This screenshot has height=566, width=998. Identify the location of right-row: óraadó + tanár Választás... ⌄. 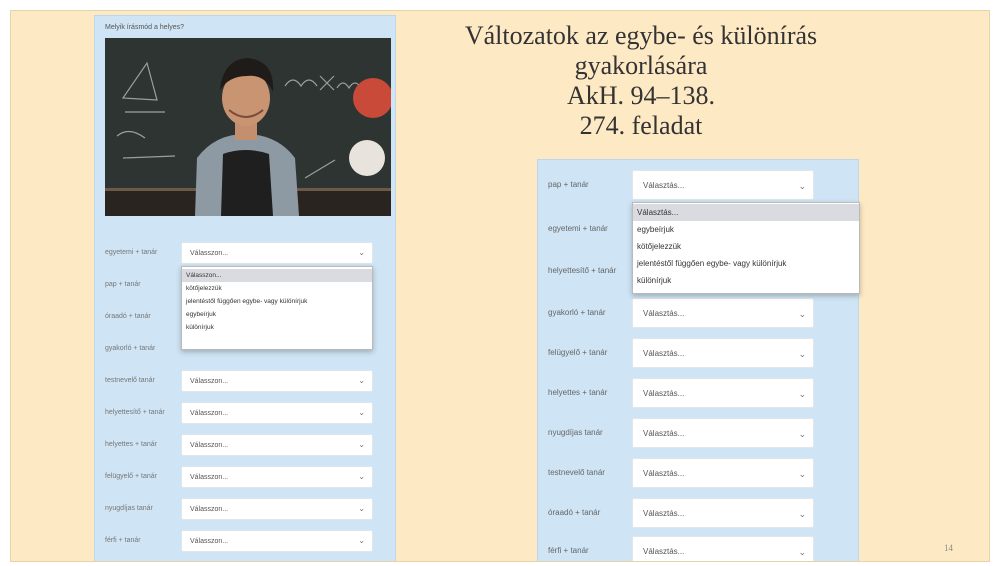
(698, 515).